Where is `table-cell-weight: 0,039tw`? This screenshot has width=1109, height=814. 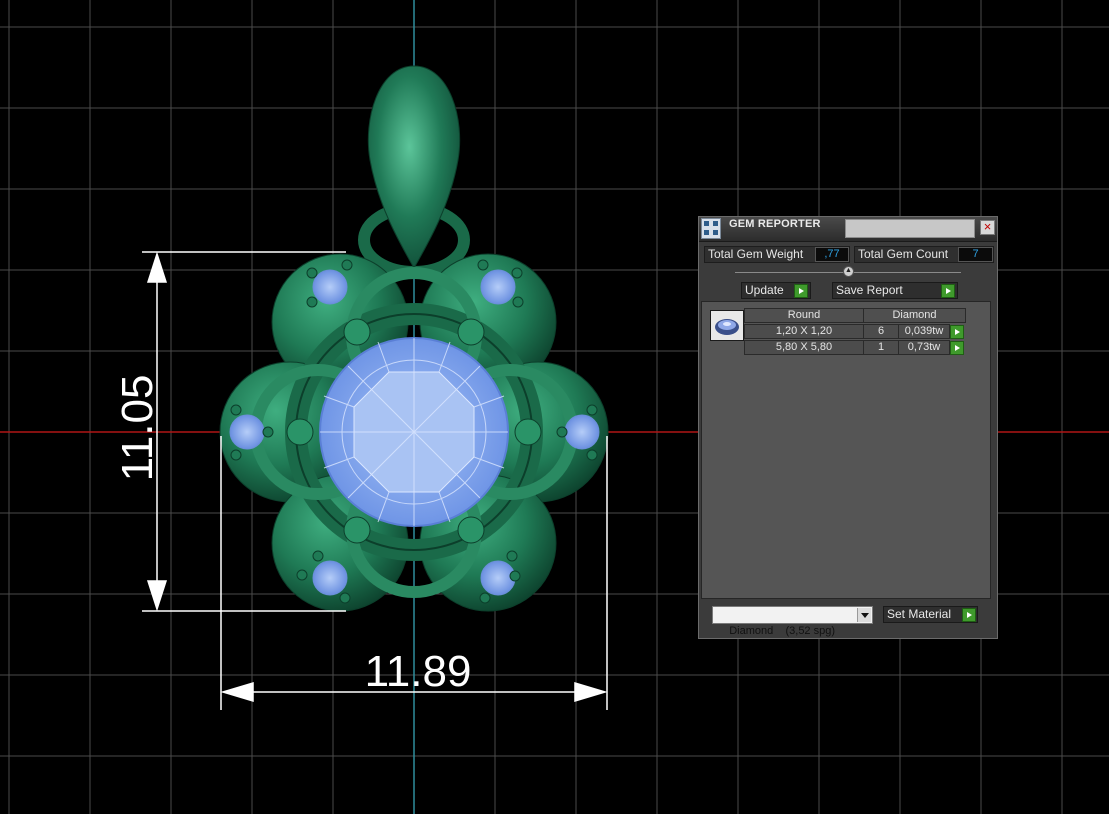
table-cell-weight: 0,039tw is located at coordinates (924, 331).